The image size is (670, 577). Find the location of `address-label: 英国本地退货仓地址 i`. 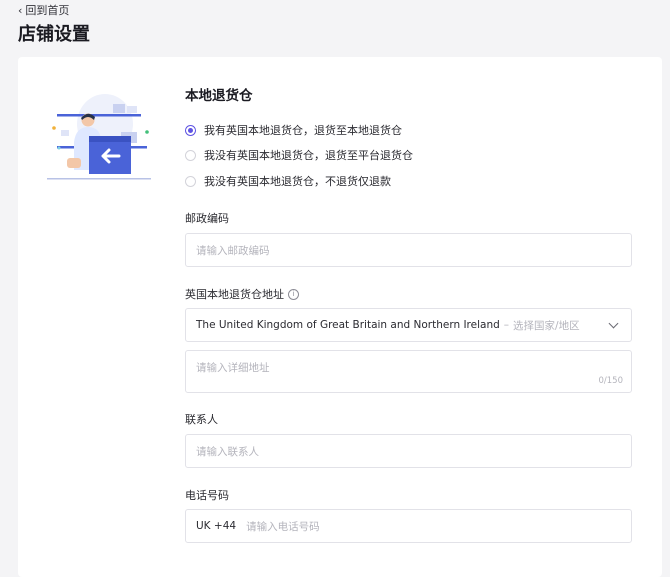

address-label: 英国本地退货仓地址 i is located at coordinates (242, 294).